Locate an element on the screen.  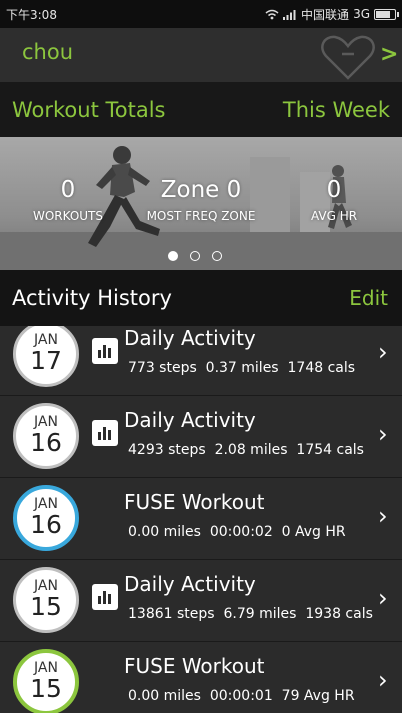
workout-totals-title: Workout Totals is located at coordinates (89, 109).